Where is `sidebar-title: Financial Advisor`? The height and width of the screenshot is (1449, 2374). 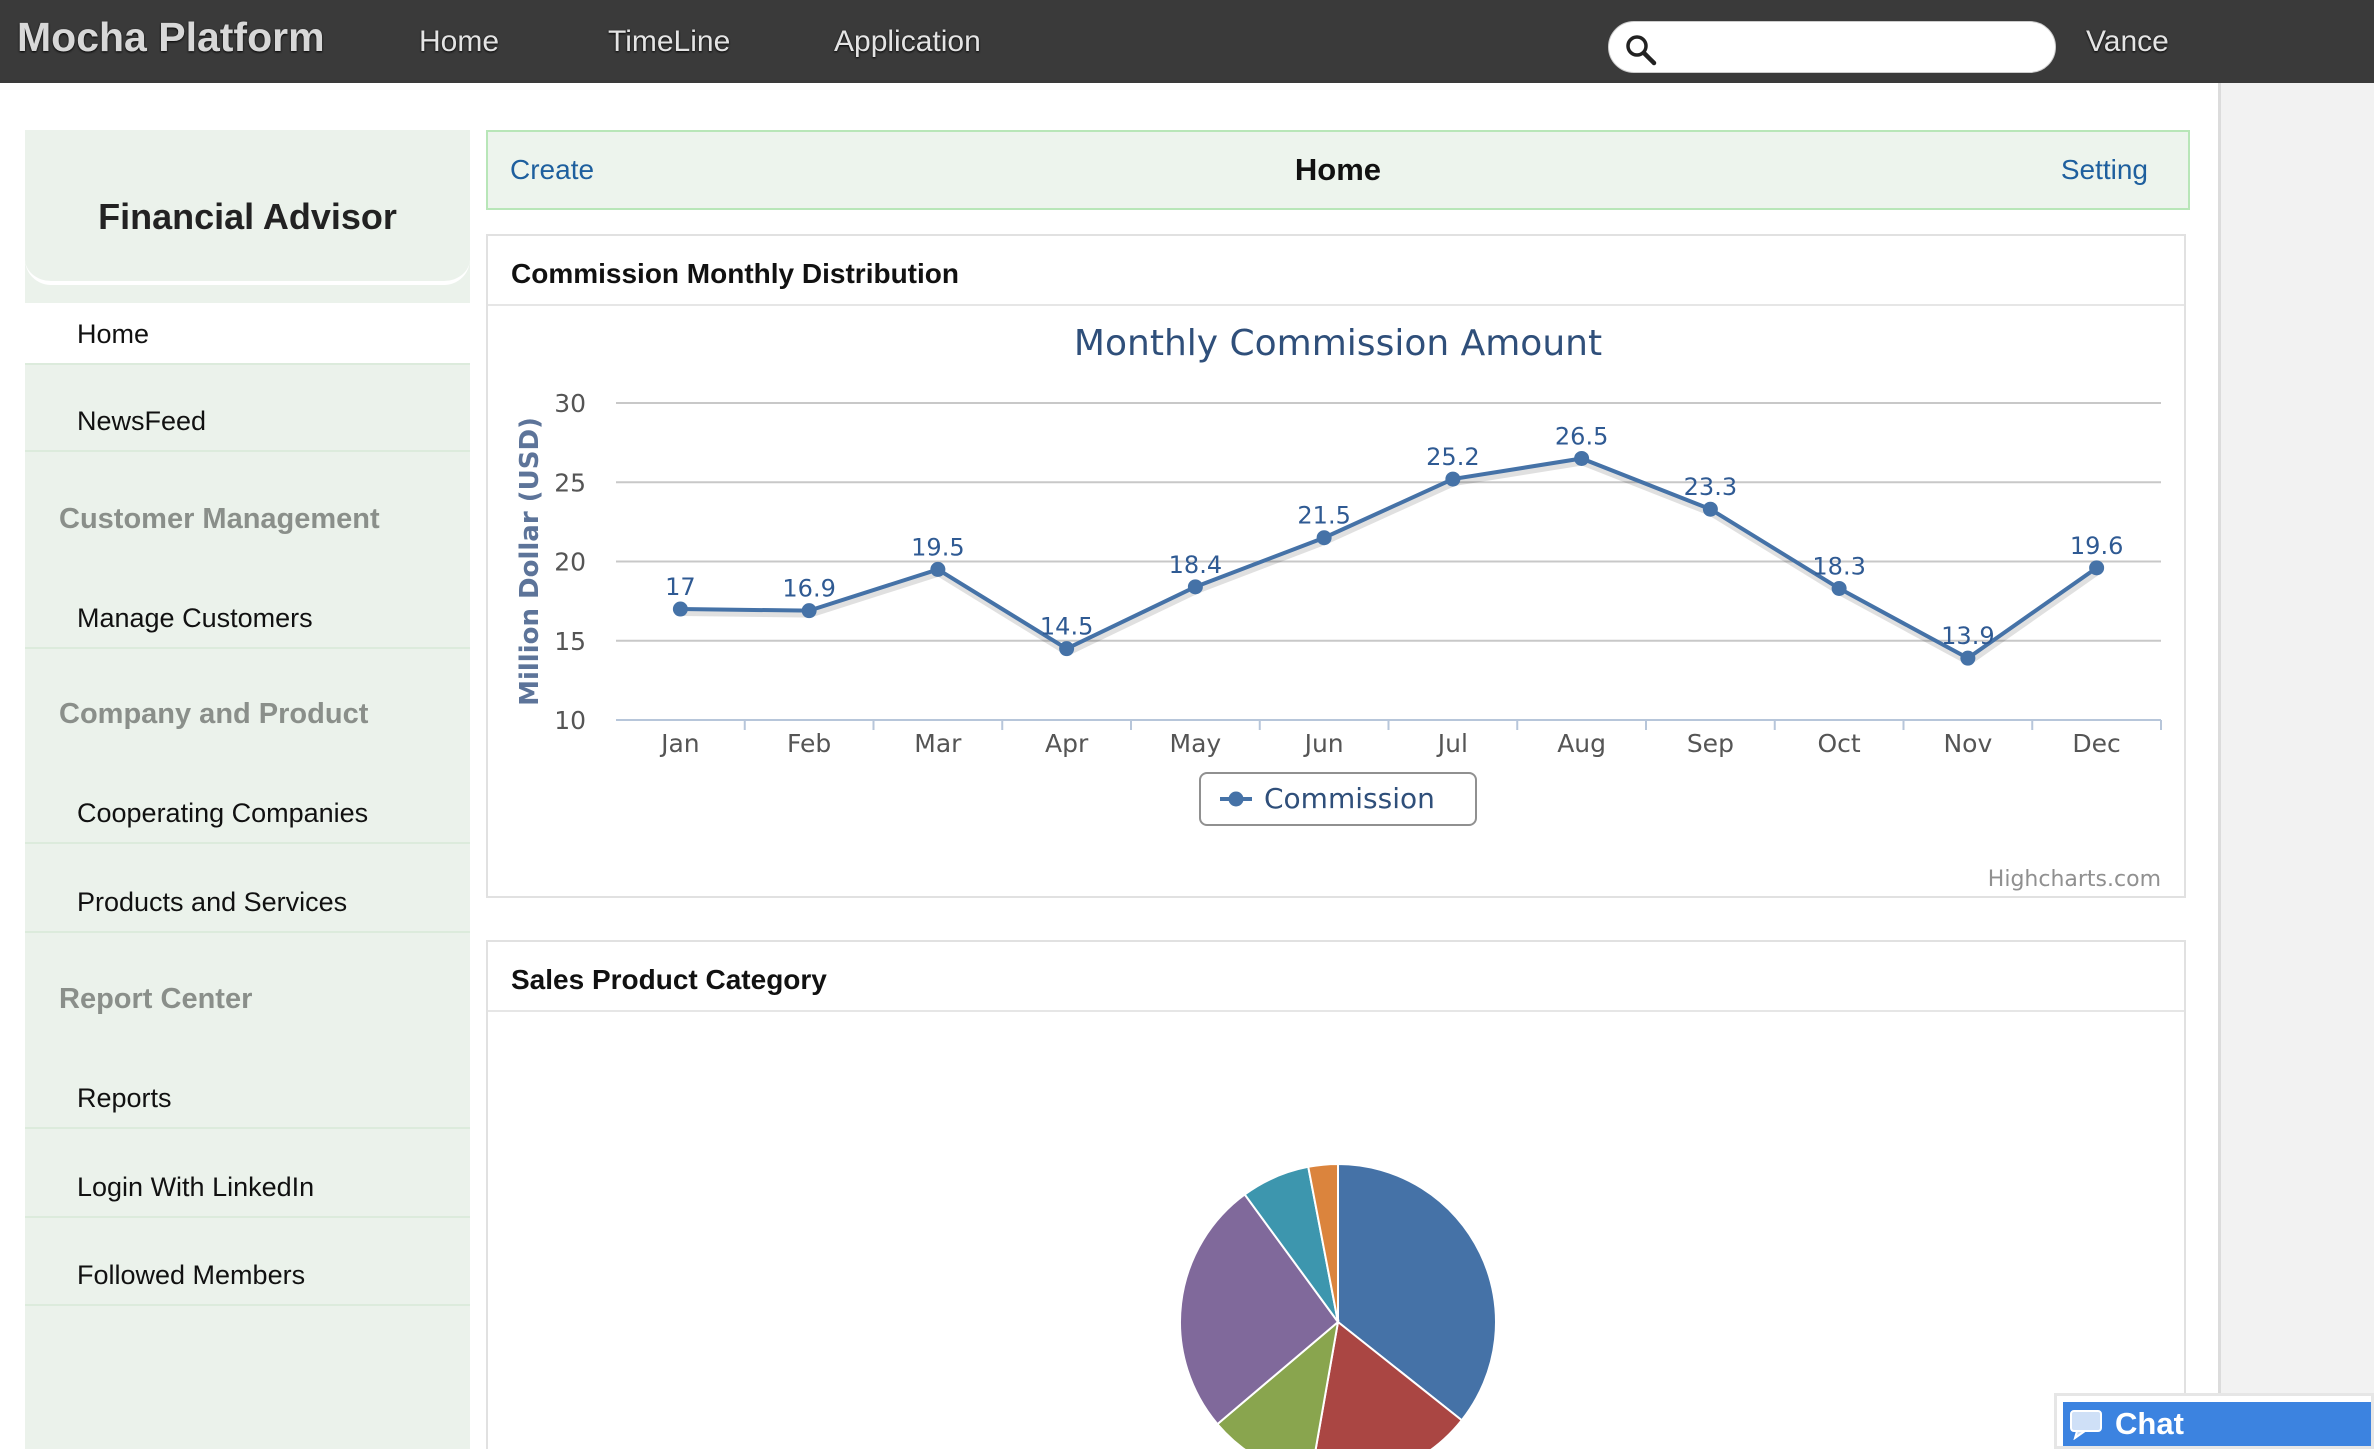 sidebar-title: Financial Advisor is located at coordinates (247, 216).